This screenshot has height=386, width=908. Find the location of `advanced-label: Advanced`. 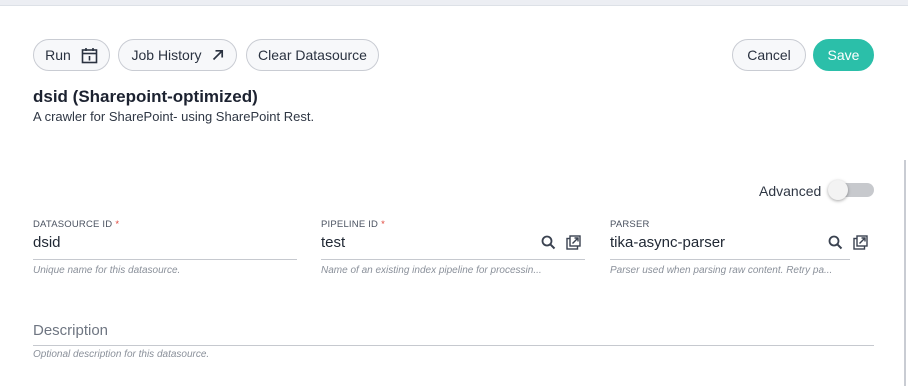

advanced-label: Advanced is located at coordinates (790, 191).